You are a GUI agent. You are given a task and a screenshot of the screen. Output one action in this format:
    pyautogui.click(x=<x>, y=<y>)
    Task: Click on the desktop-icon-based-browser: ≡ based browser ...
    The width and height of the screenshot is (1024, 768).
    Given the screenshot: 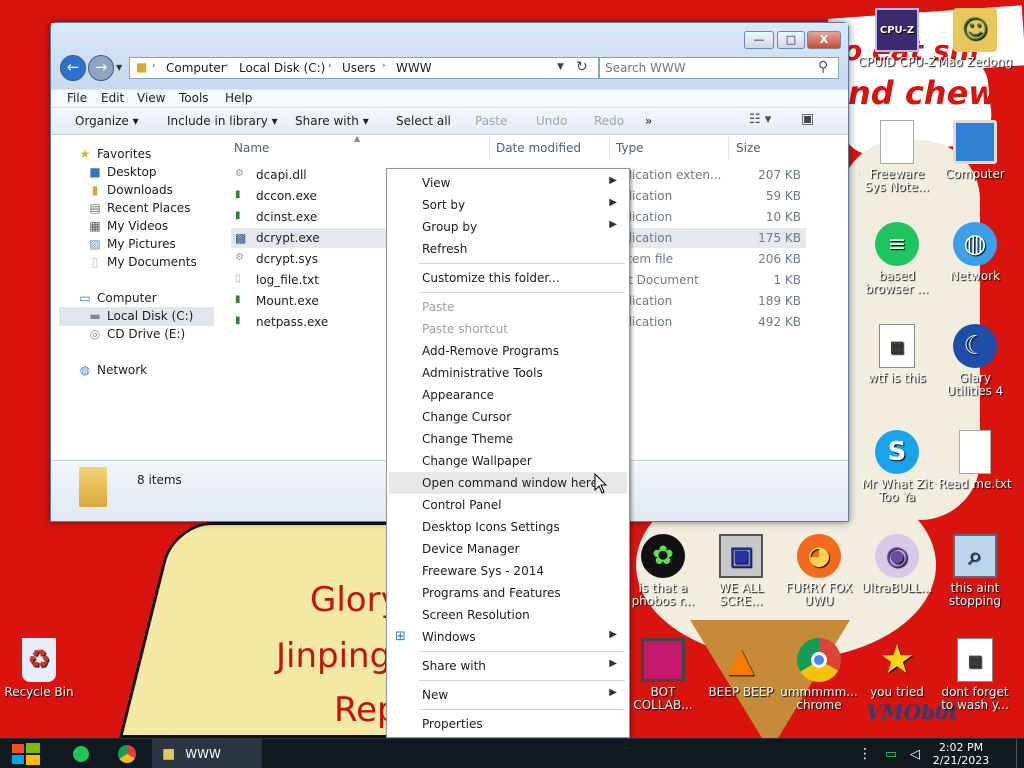 What is the action you would take?
    pyautogui.click(x=897, y=259)
    